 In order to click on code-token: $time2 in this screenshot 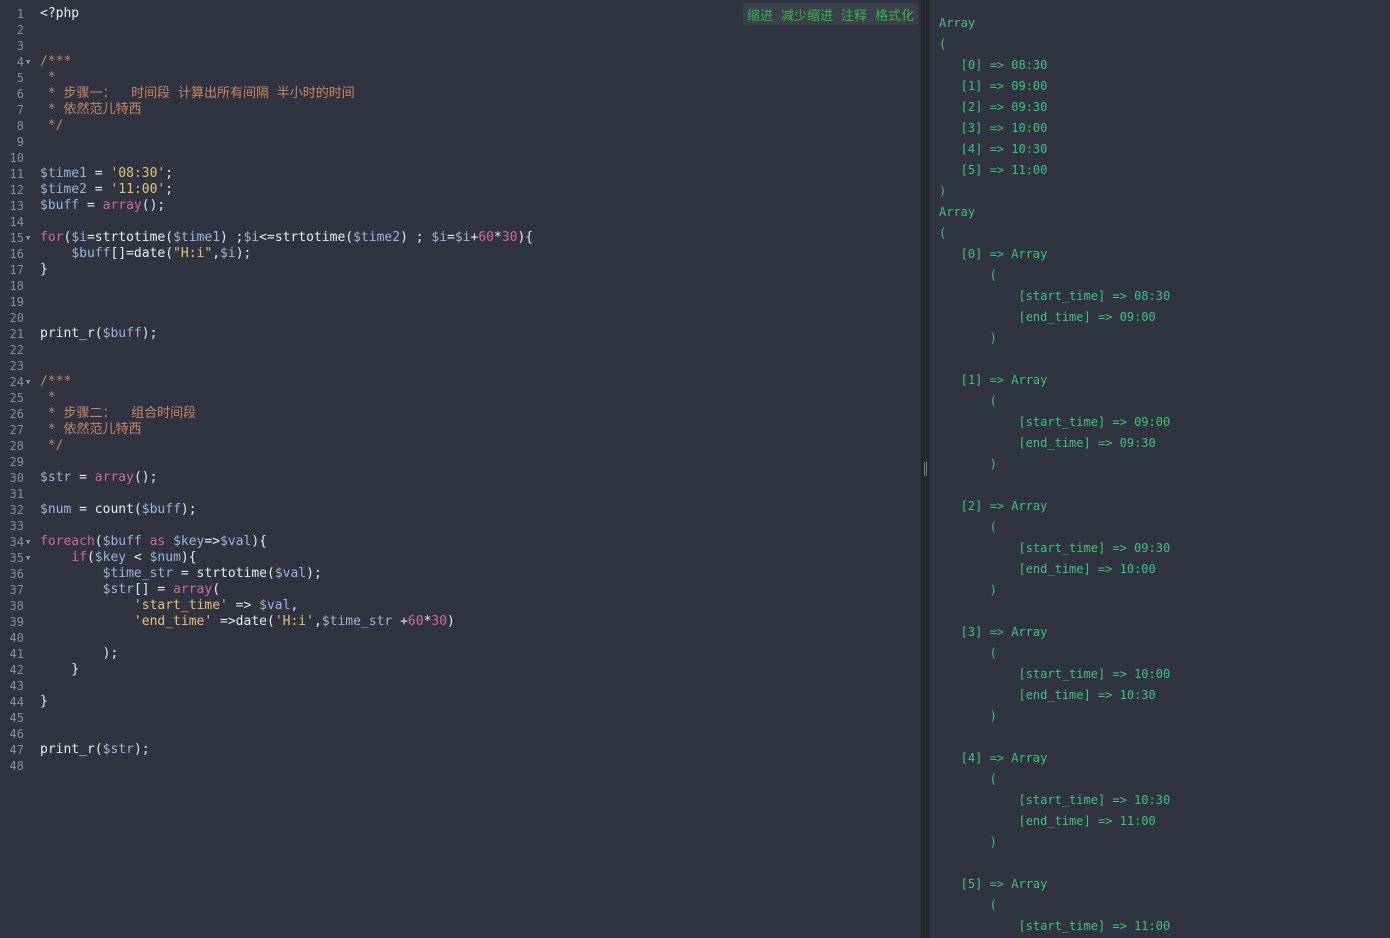, I will do `click(377, 237)`.